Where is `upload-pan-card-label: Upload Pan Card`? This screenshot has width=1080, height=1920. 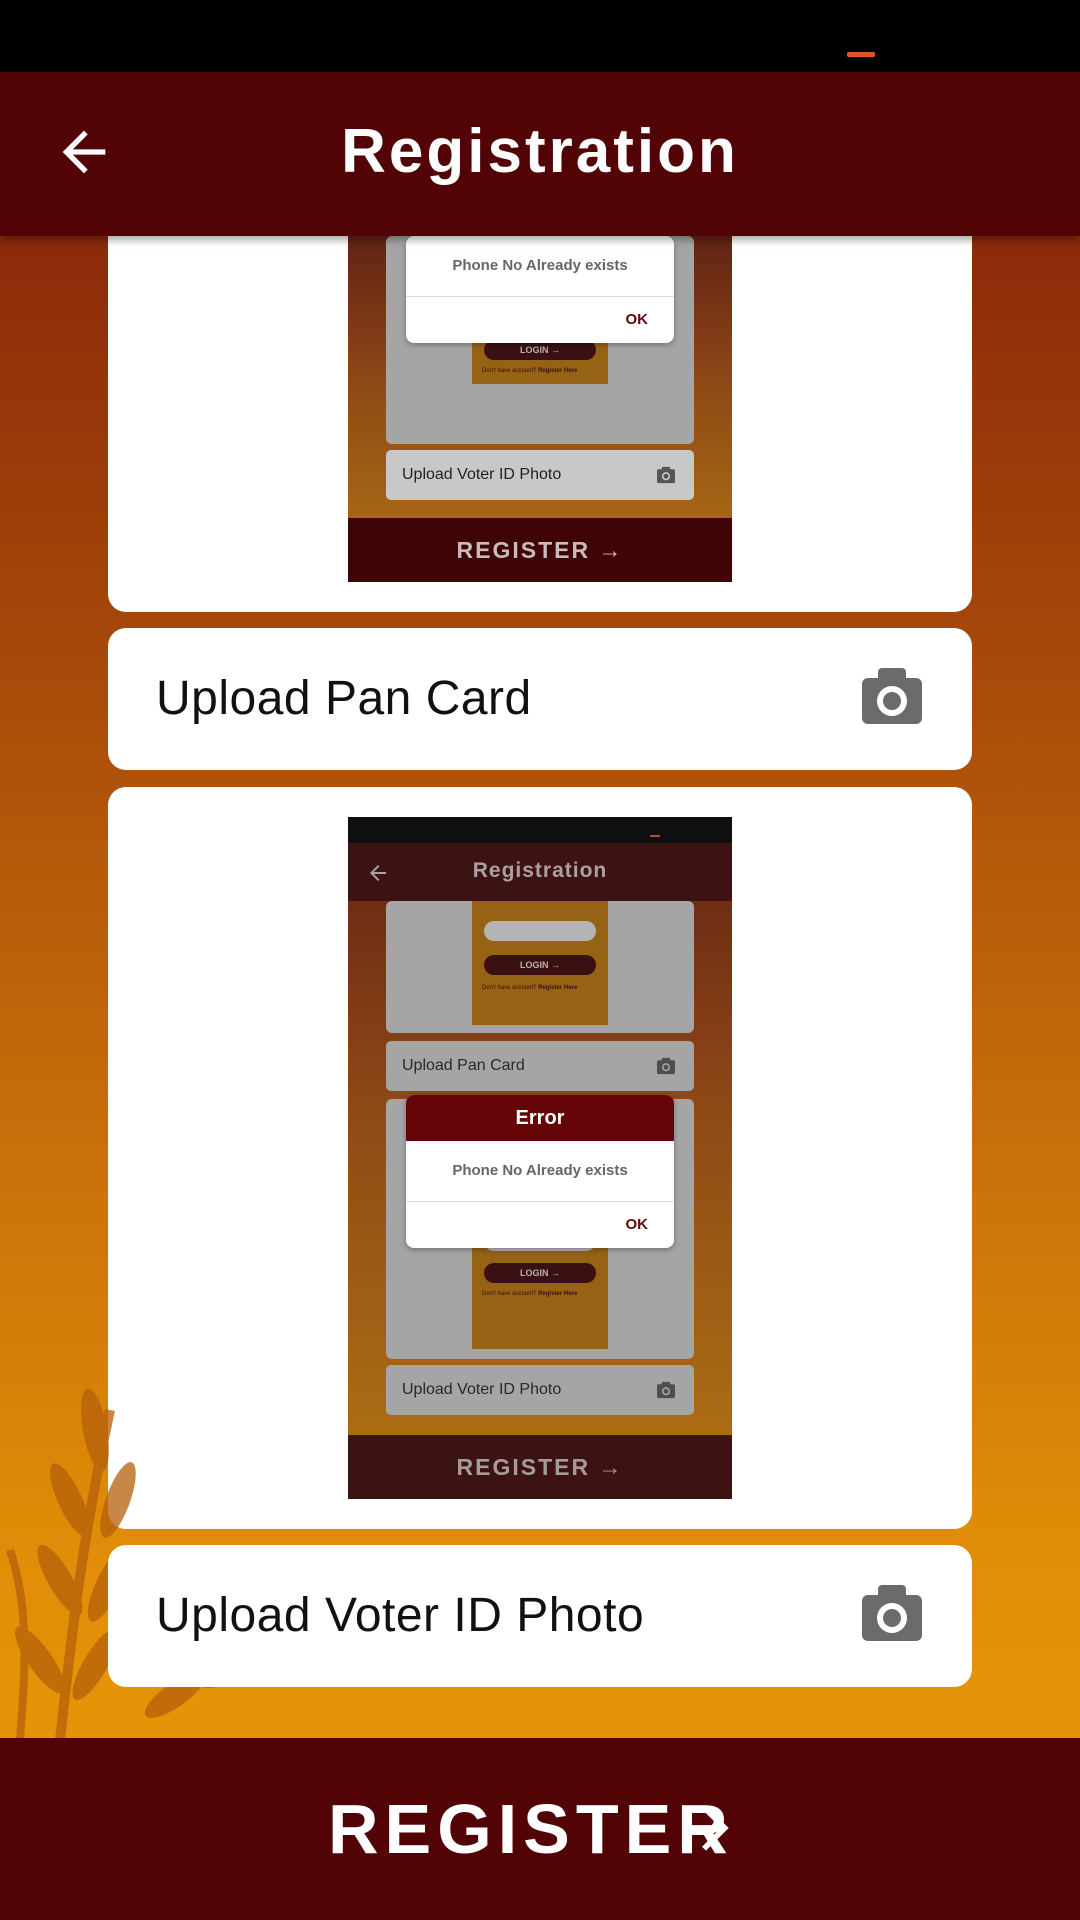 upload-pan-card-label: Upload Pan Card is located at coordinates (344, 698).